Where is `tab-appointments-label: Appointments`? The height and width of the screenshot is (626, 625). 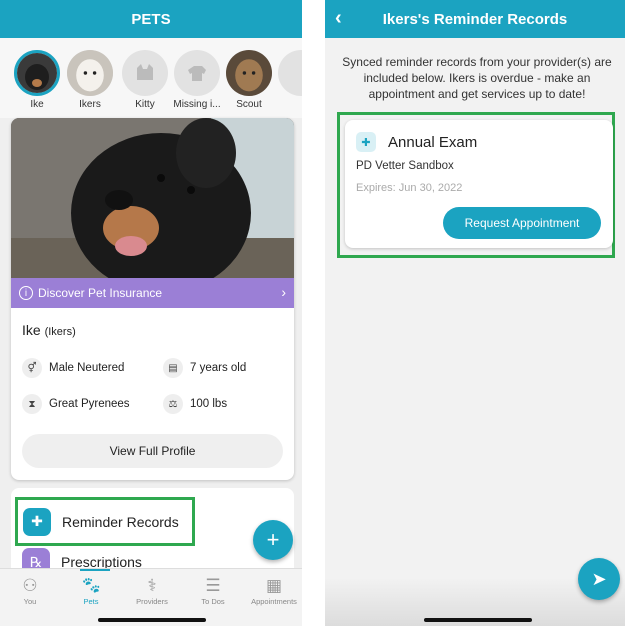
tab-appointments-label: Appointments is located at coordinates (274, 601).